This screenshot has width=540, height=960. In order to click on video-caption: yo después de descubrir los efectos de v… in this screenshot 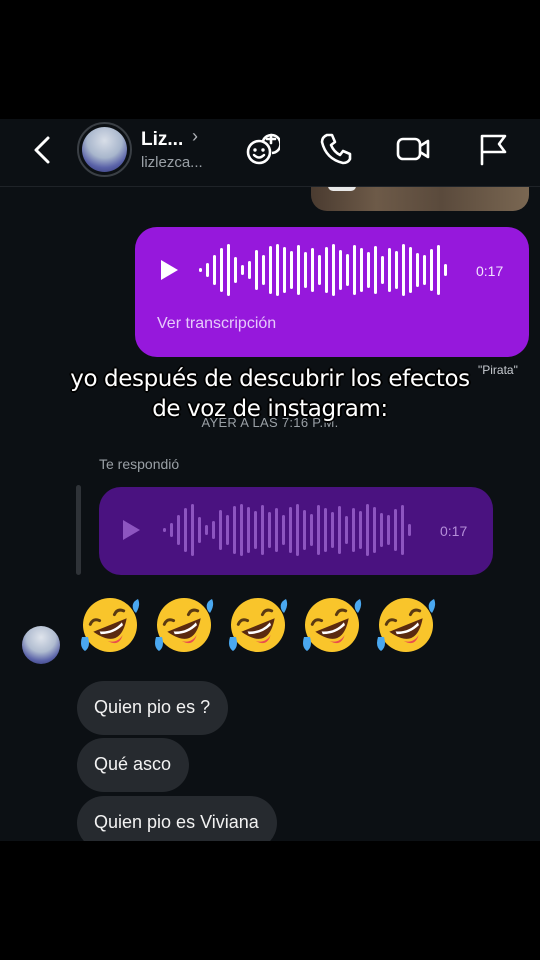, I will do `click(270, 394)`.